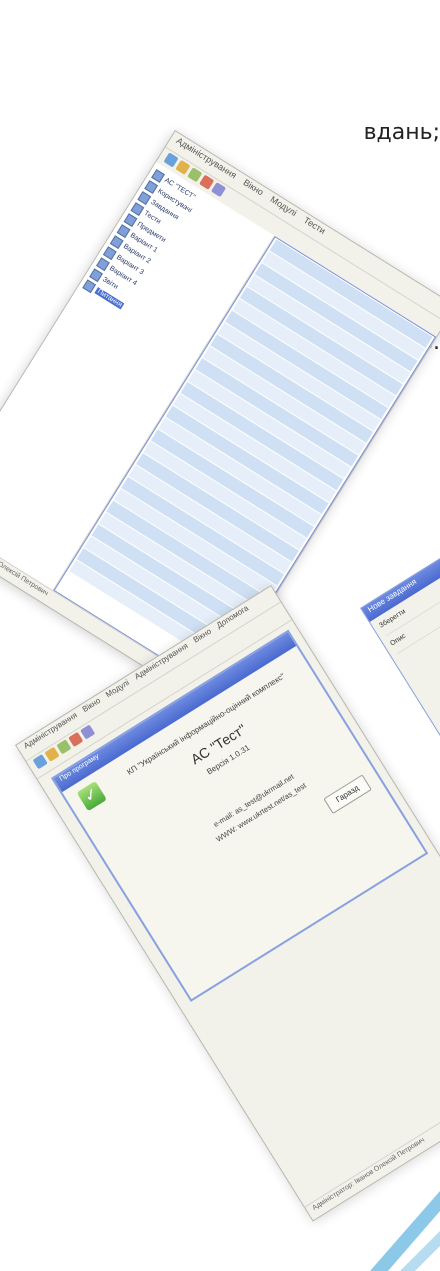  What do you see at coordinates (52, 754) in the screenshot?
I see `toolbar-folder-icon` at bounding box center [52, 754].